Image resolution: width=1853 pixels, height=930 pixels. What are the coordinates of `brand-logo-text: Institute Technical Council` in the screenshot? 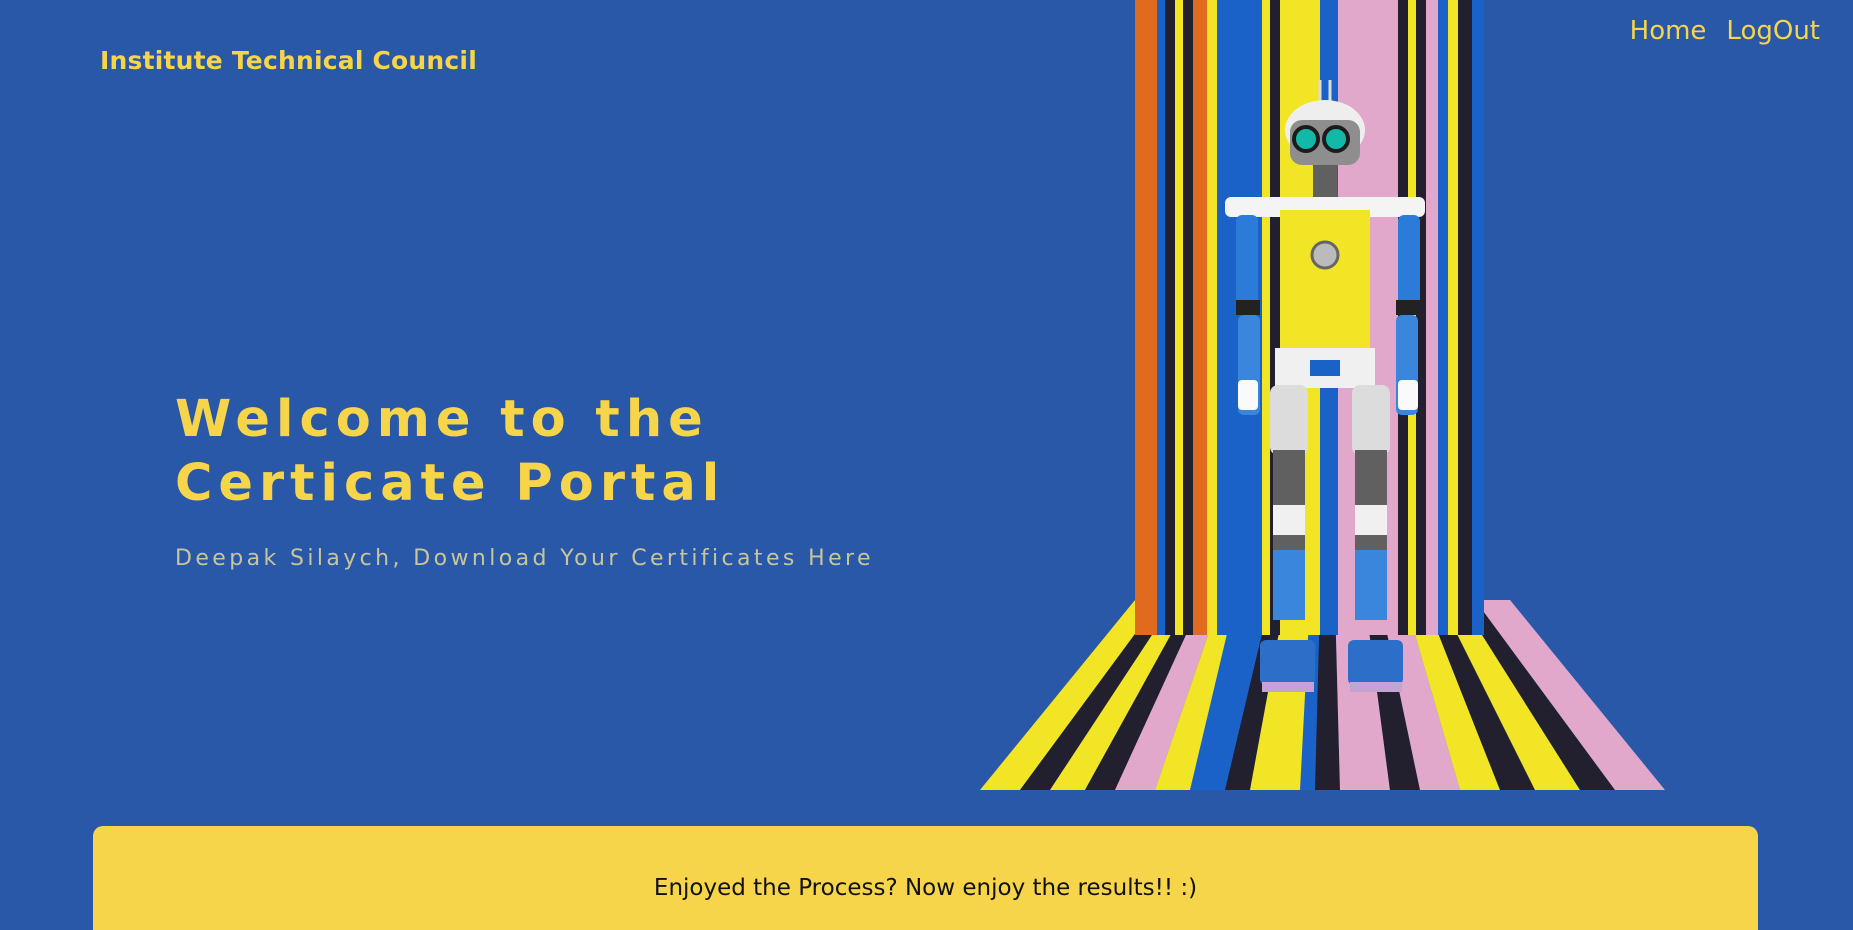 It's located at (288, 60).